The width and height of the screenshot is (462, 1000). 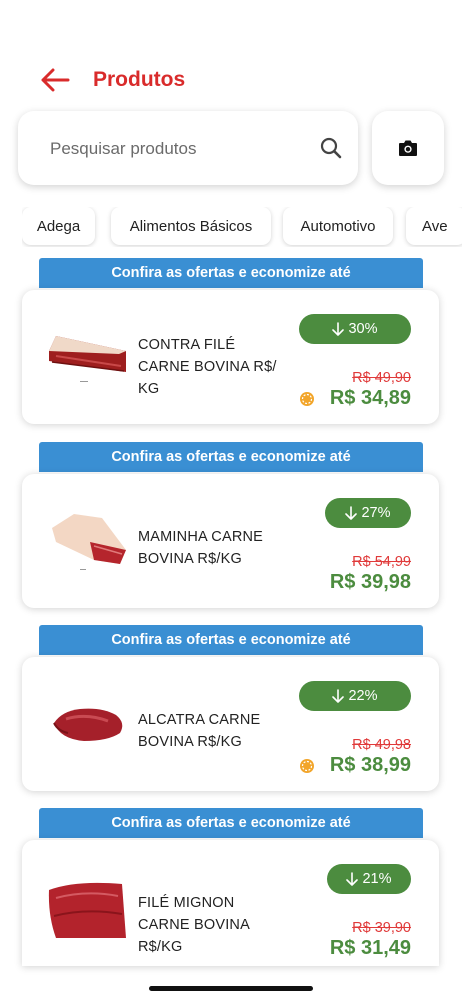 I want to click on category-chip-automotivo: Automotivo, so click(x=338, y=226).